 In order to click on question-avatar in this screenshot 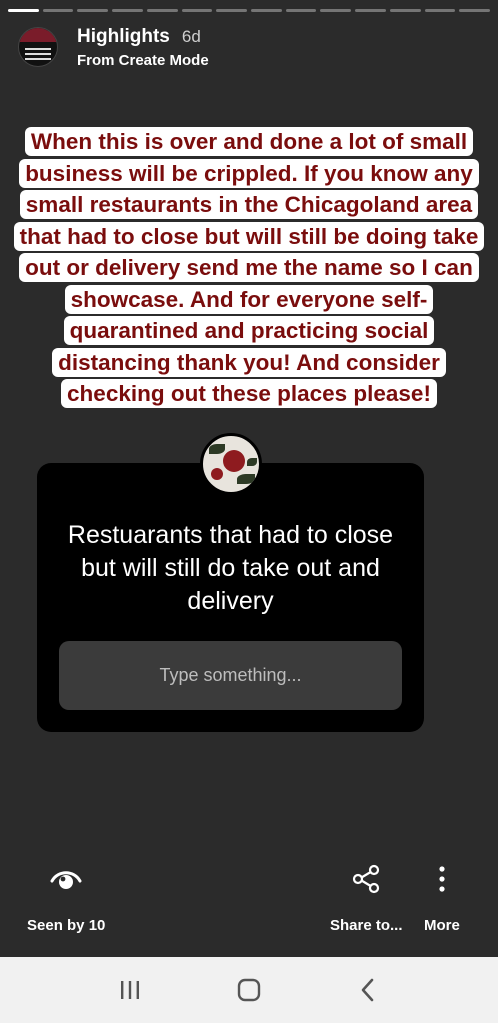, I will do `click(231, 464)`.